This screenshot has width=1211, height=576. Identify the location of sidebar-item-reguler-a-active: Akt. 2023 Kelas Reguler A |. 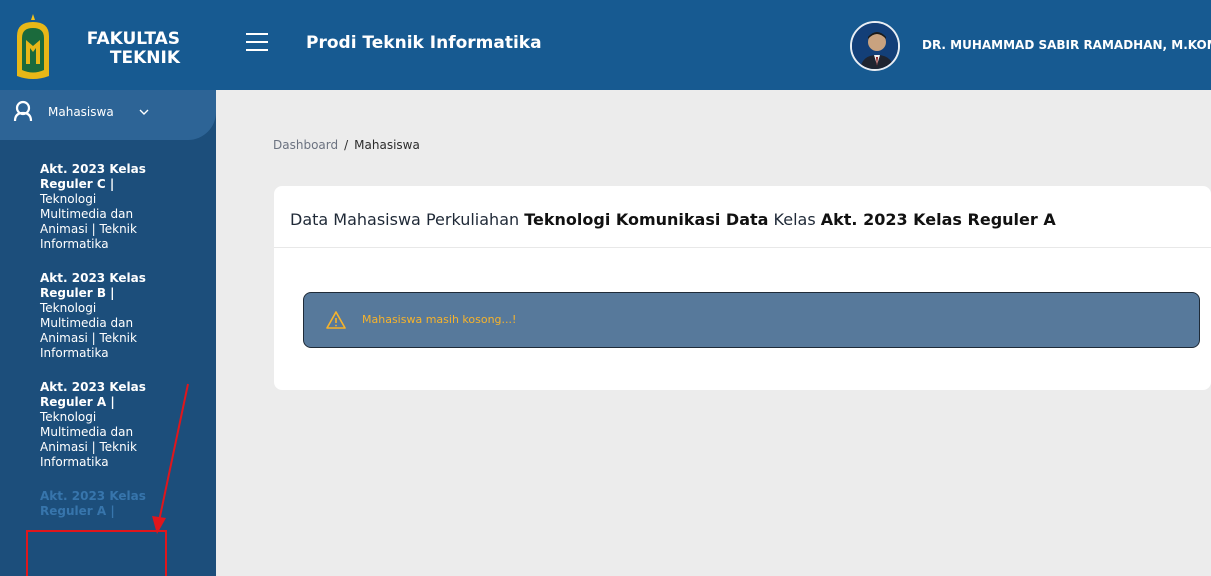
(108, 504).